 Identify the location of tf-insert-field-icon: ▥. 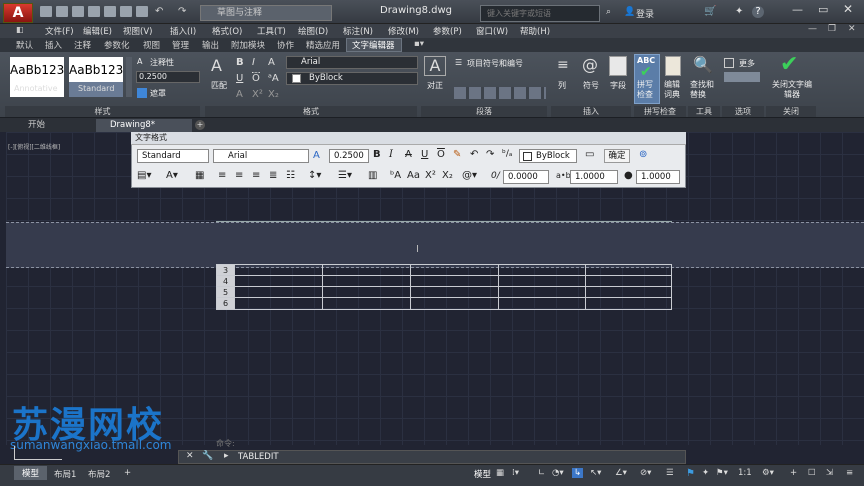
(372, 175).